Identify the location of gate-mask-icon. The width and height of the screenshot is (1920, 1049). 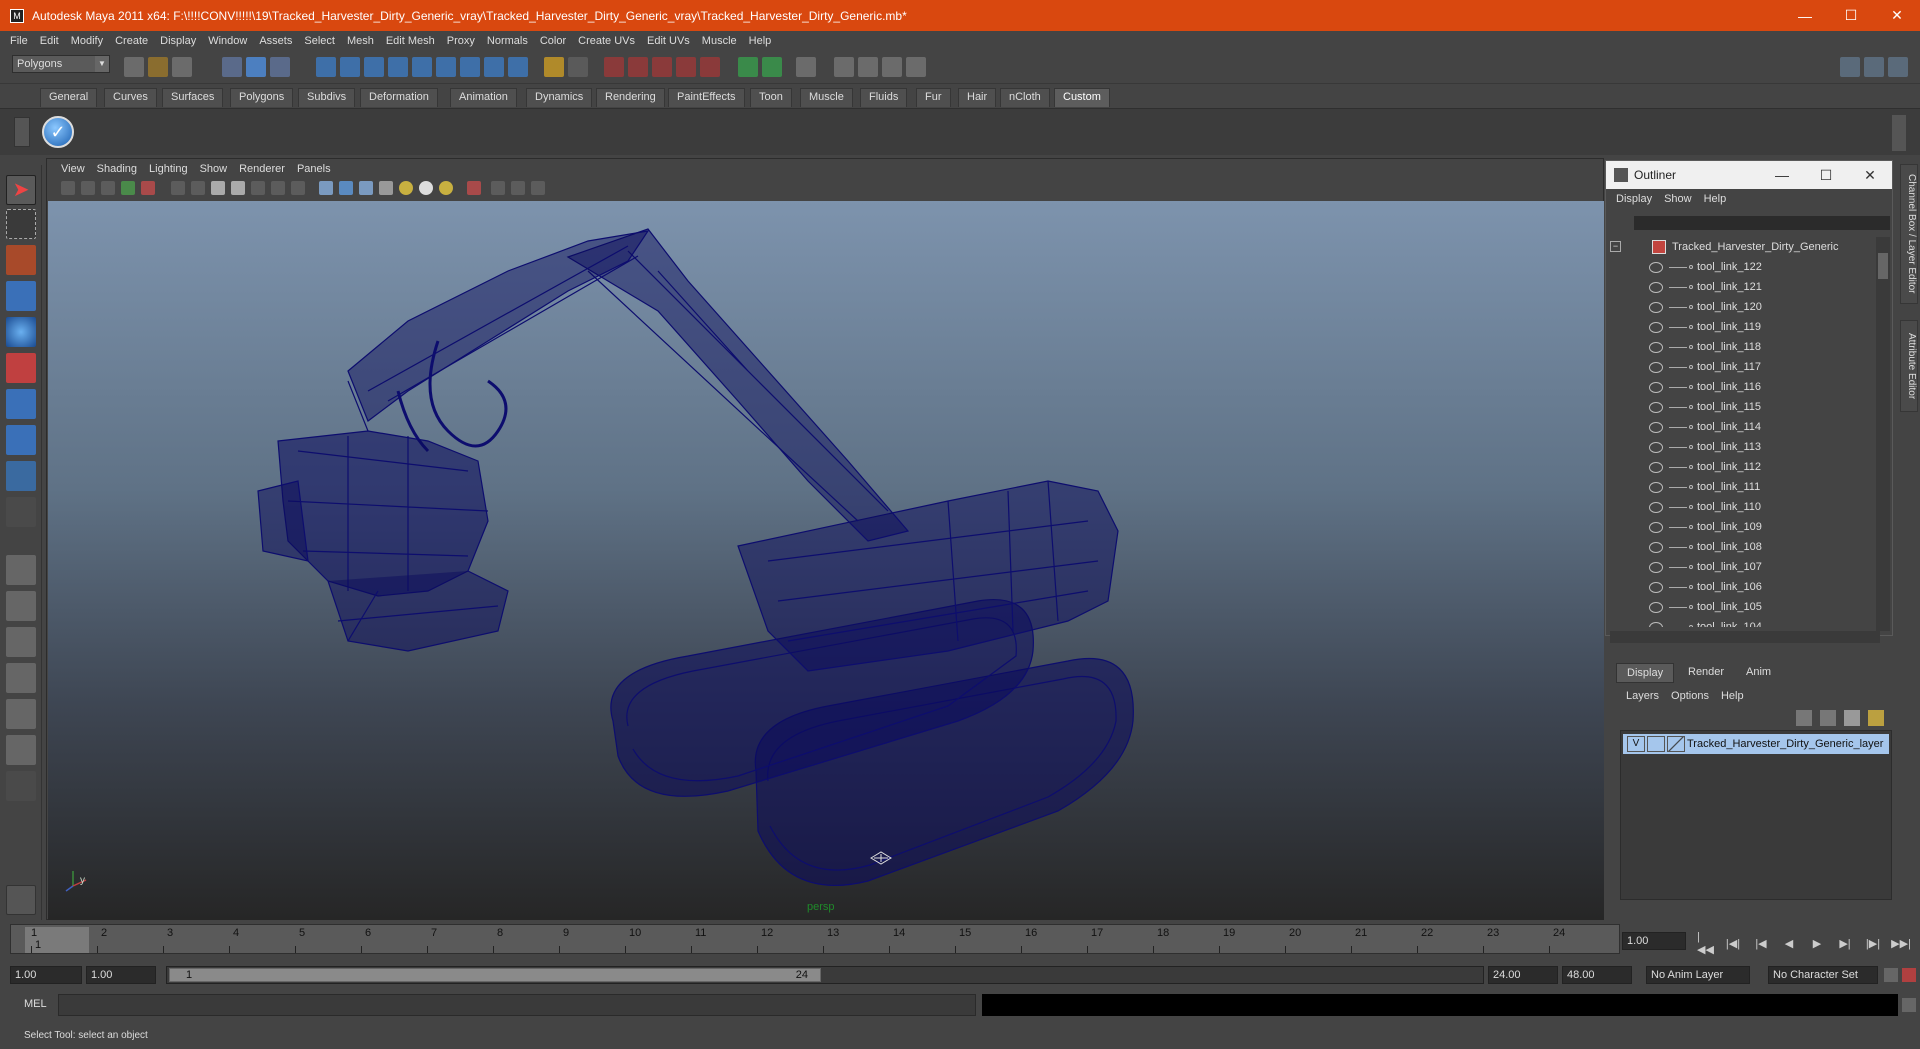
(238, 188).